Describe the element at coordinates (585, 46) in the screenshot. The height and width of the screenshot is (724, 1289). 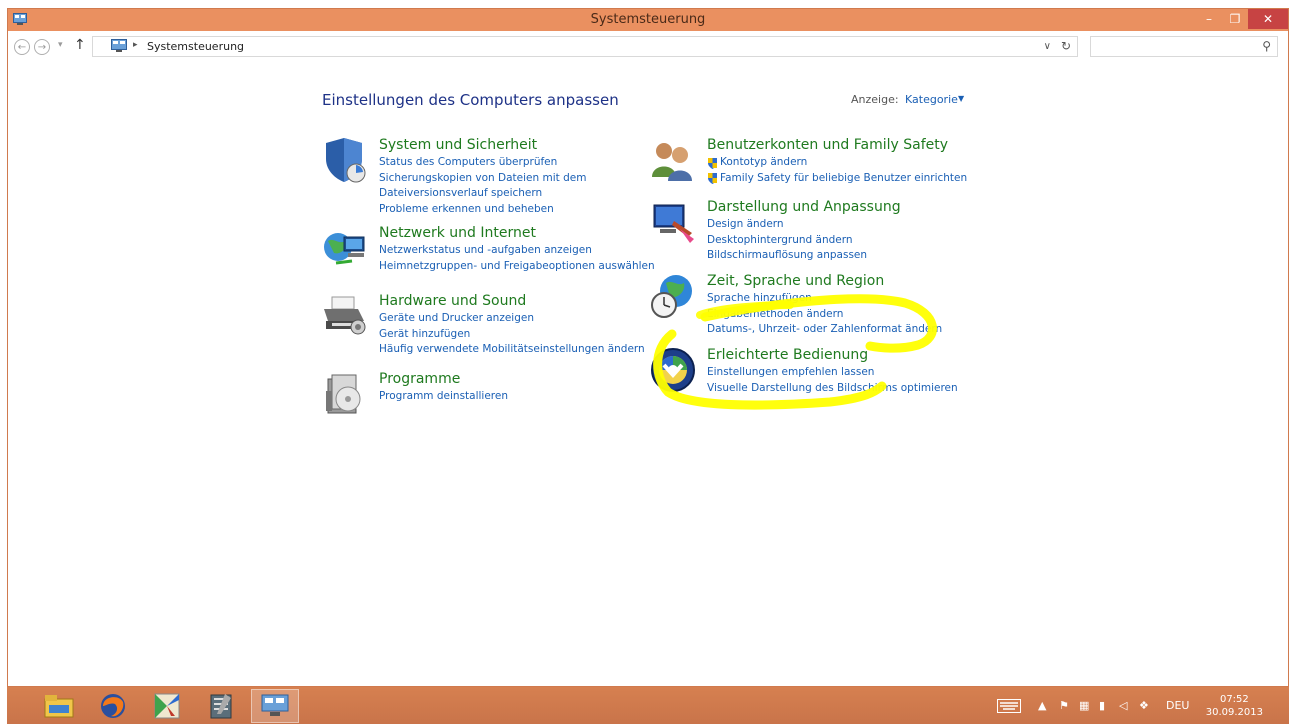
I see `address-field: ▸ Systemsteuerung ∨ ↻` at that location.